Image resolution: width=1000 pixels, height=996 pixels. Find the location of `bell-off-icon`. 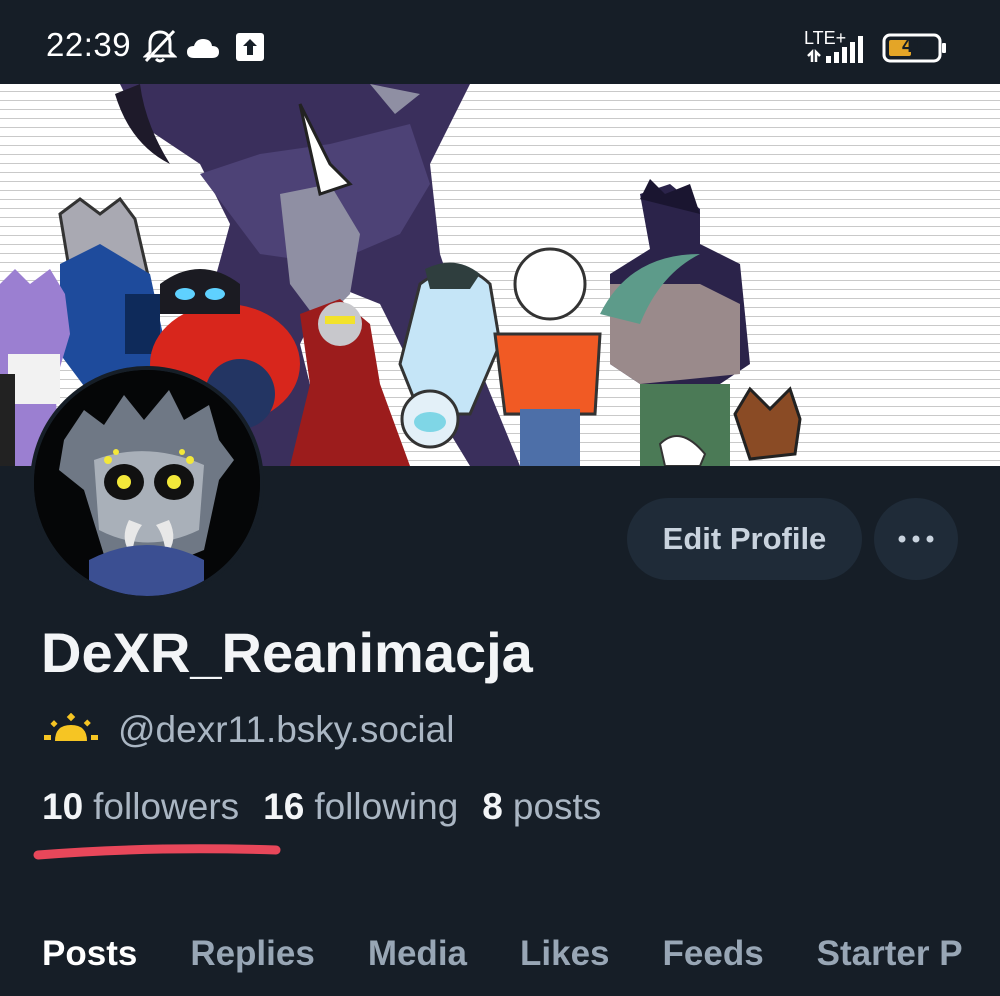

bell-off-icon is located at coordinates (160, 48).